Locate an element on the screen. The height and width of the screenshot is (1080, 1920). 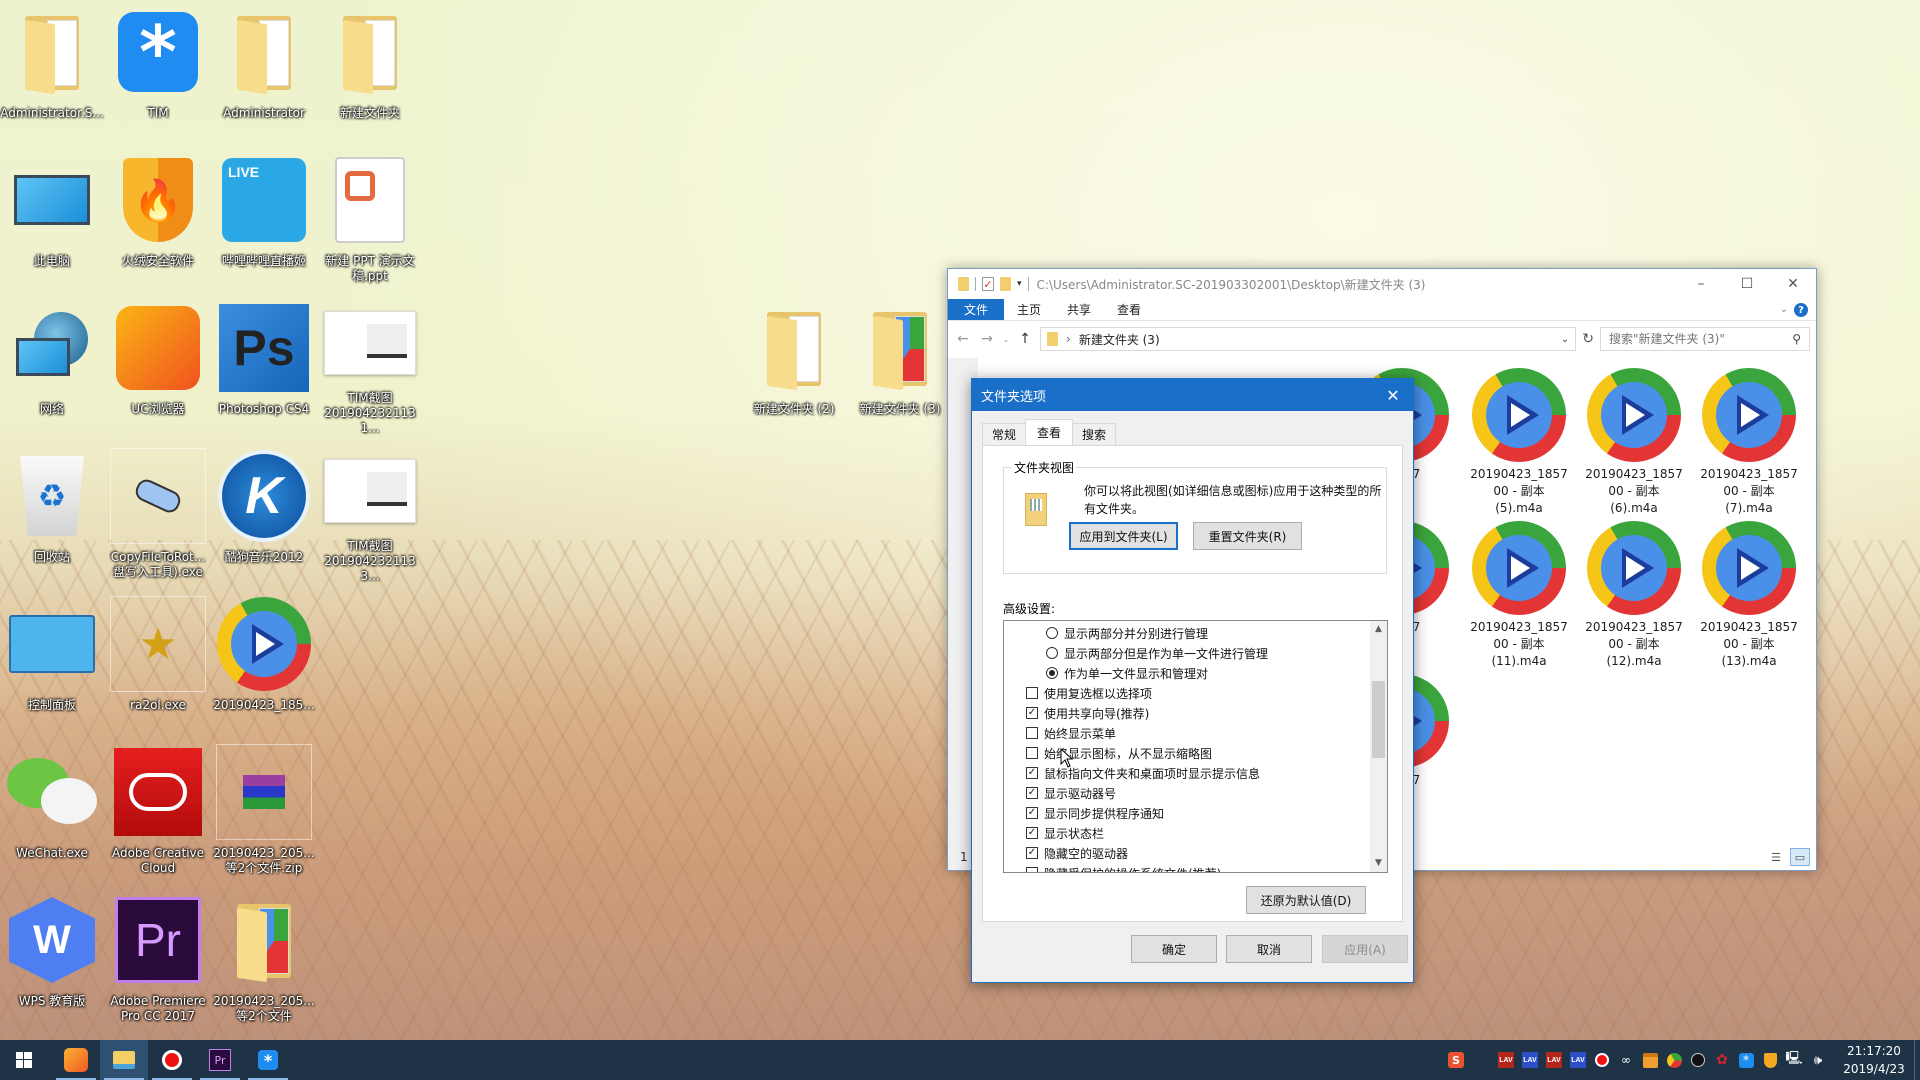
huorong-shield-icon is located at coordinates (1770, 1060).